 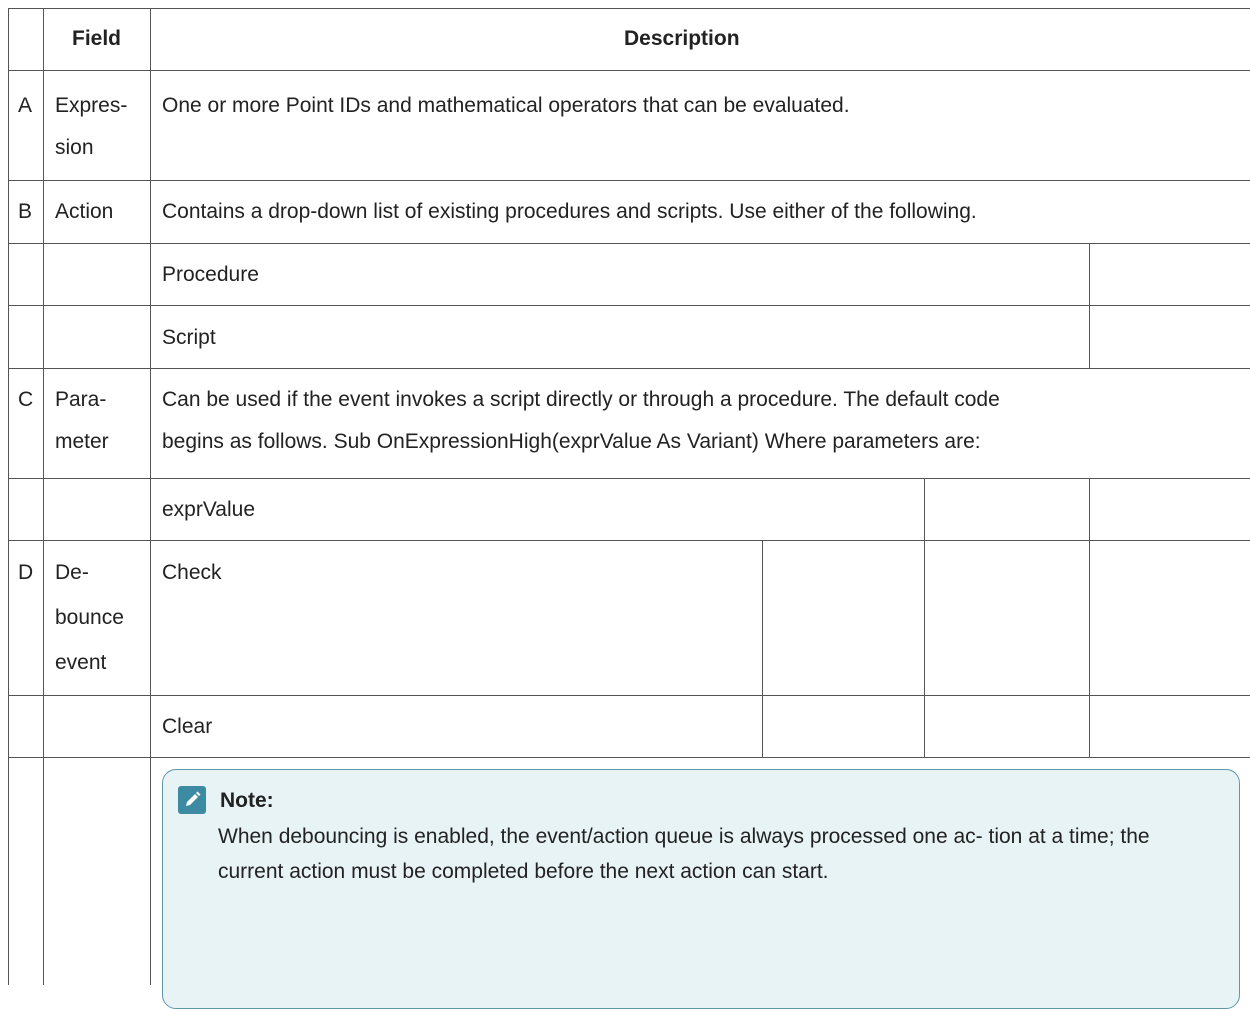 What do you see at coordinates (91, 105) in the screenshot?
I see `field-name: Expres-` at bounding box center [91, 105].